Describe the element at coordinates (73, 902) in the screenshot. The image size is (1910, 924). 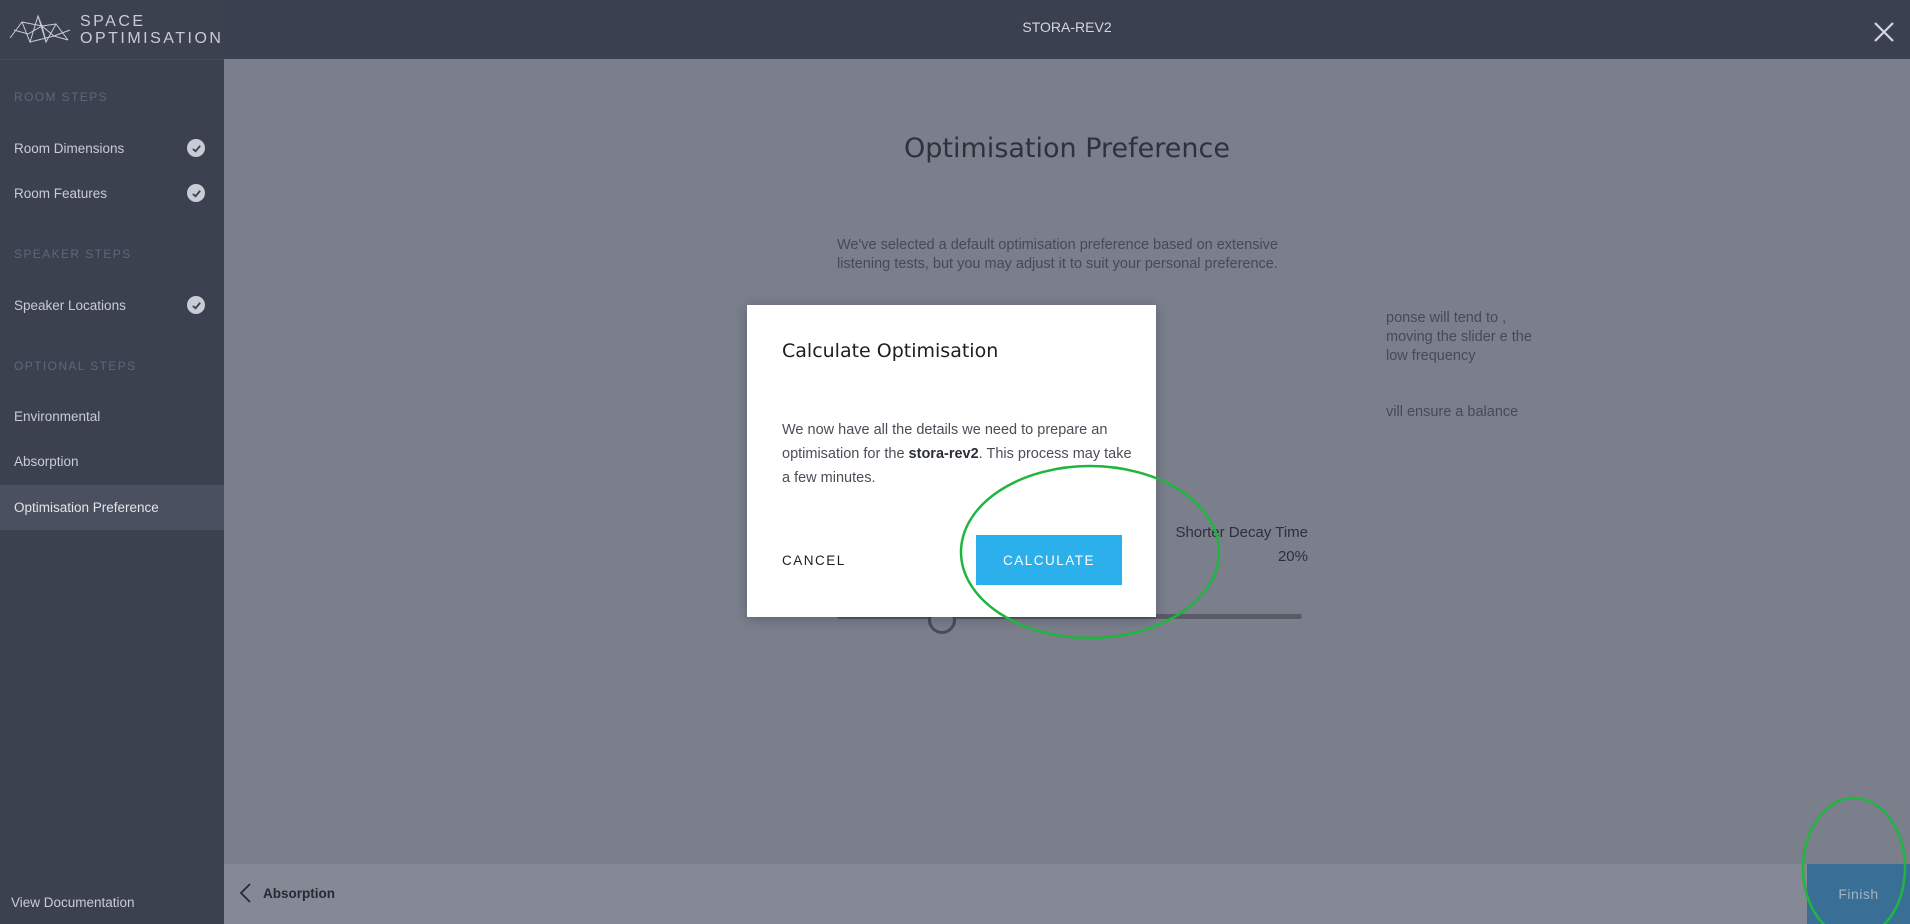
I see `view-documentation-link: View Documentation` at that location.